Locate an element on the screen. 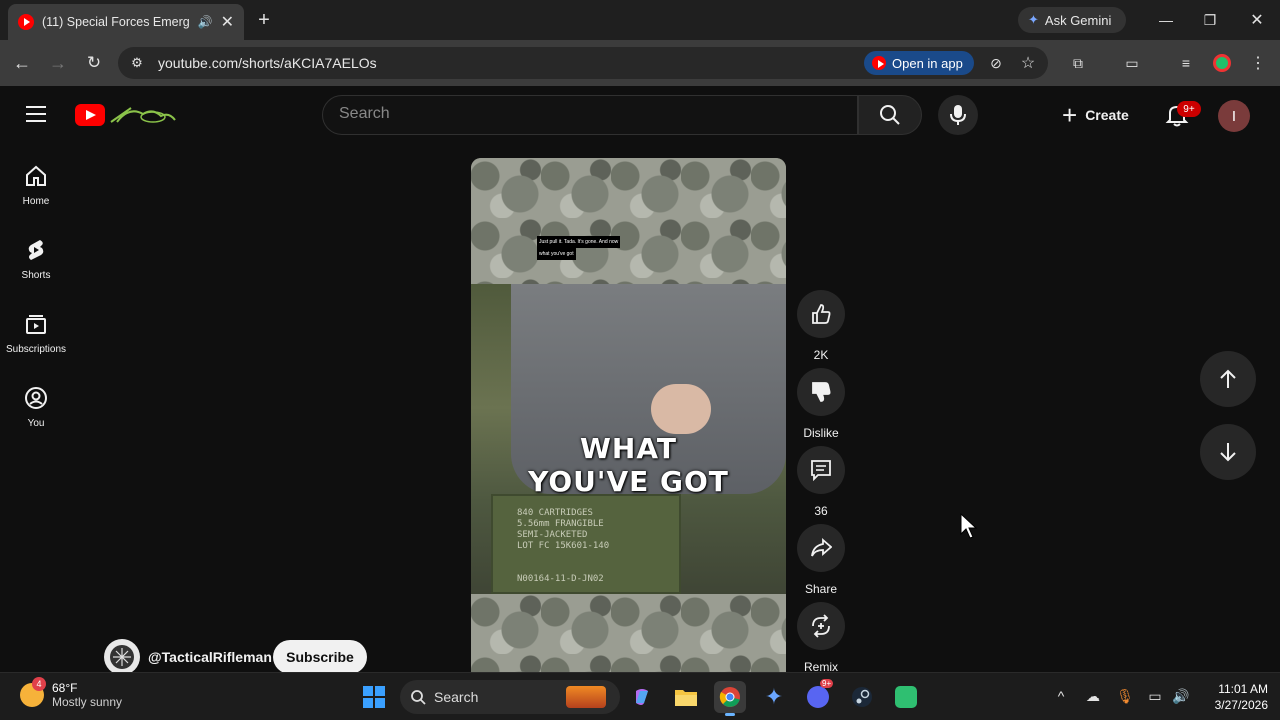 Image resolution: width=1280 pixels, height=720 pixels. clock-date: 3/27/2026 is located at coordinates (1241, 705).